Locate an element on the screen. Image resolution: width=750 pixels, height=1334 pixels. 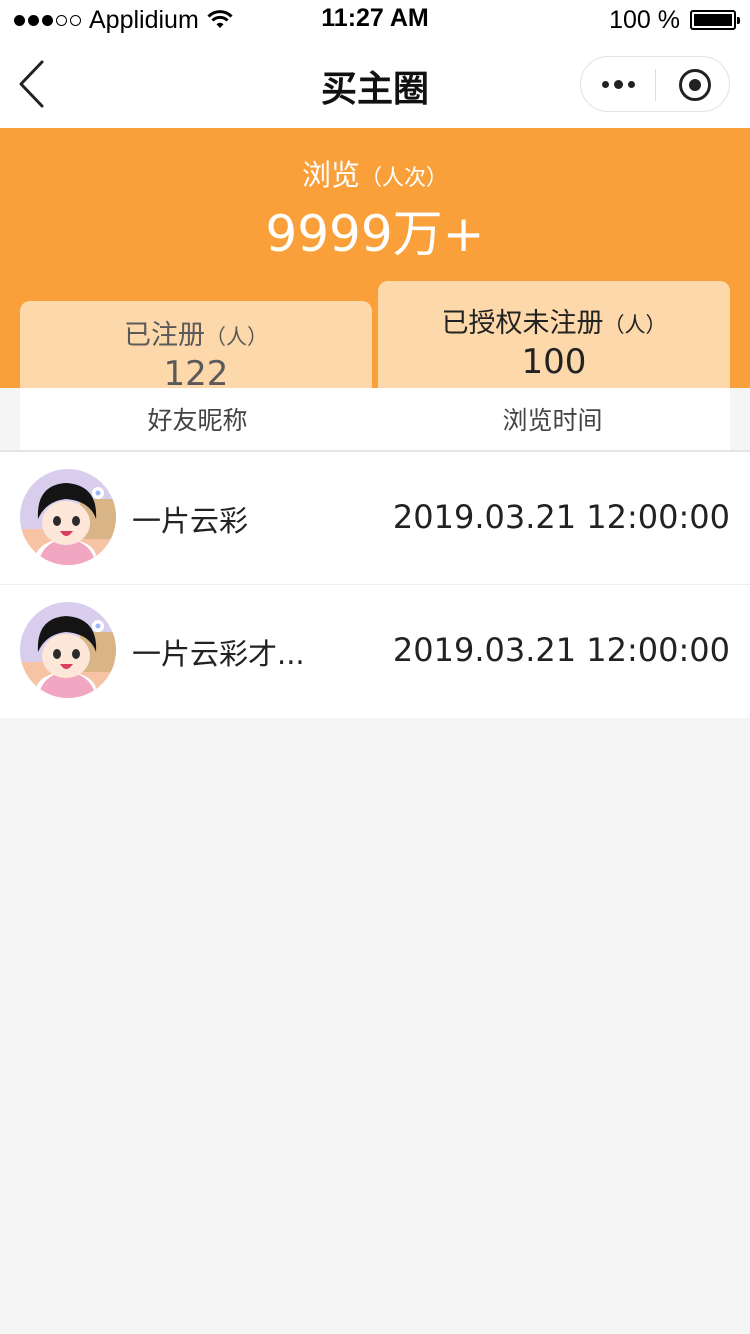
browse-count: 9999万+ is located at coordinates (375, 234).